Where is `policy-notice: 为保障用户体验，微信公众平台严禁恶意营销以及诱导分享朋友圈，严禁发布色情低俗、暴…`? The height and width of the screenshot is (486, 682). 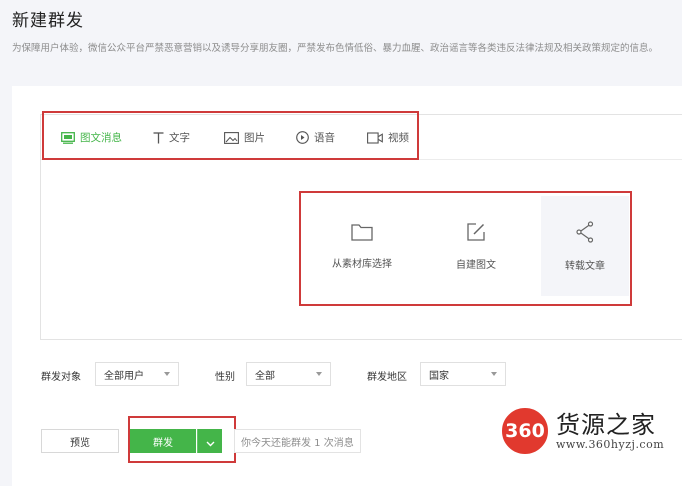 policy-notice: 为保障用户体验，微信公众平台严禁恶意营销以及诱导分享朋友圈，严禁发布色情低俗、暴… is located at coordinates (335, 48).